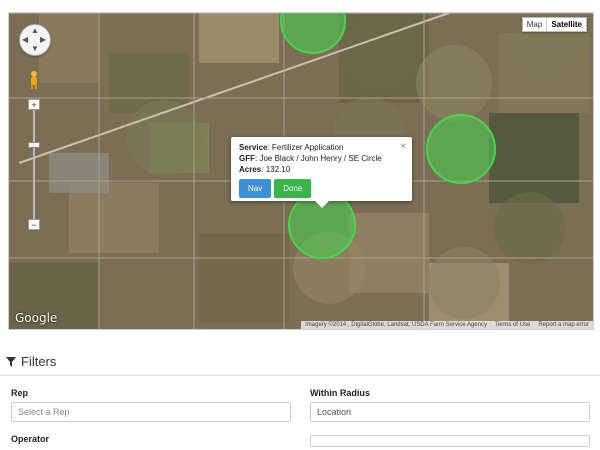 This screenshot has width=600, height=450. Describe the element at coordinates (34, 145) in the screenshot. I see `zoom-slider-handle` at that location.